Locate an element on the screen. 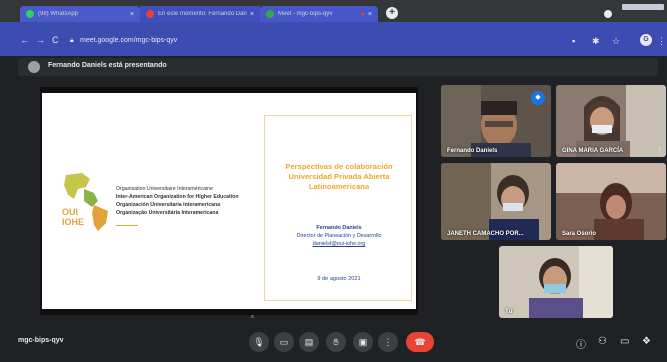  speaker-name: Fernando Daniels is located at coordinates (339, 228).